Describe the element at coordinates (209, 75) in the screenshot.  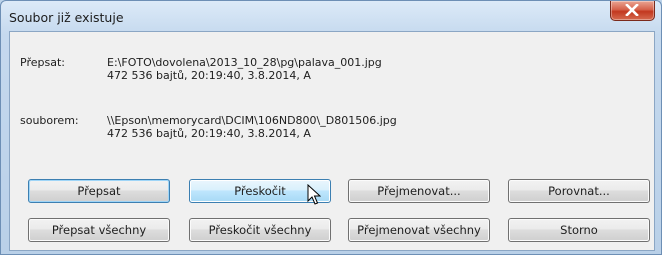
I see `overwrite-details: 472 536 bajtů, 20:19:40, 3.8.2014, A` at that location.